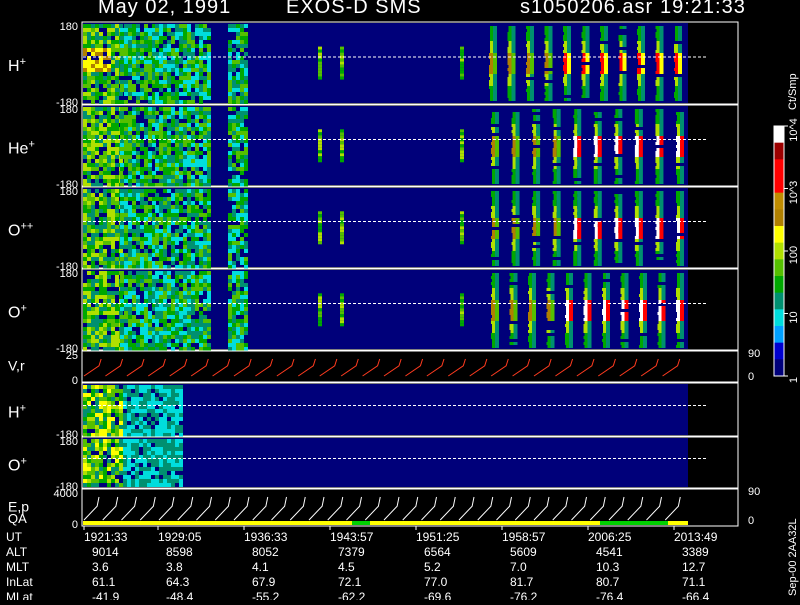 This screenshot has height=605, width=800. What do you see at coordinates (462, 224) in the screenshot?
I see `feature-cell` at bounding box center [462, 224].